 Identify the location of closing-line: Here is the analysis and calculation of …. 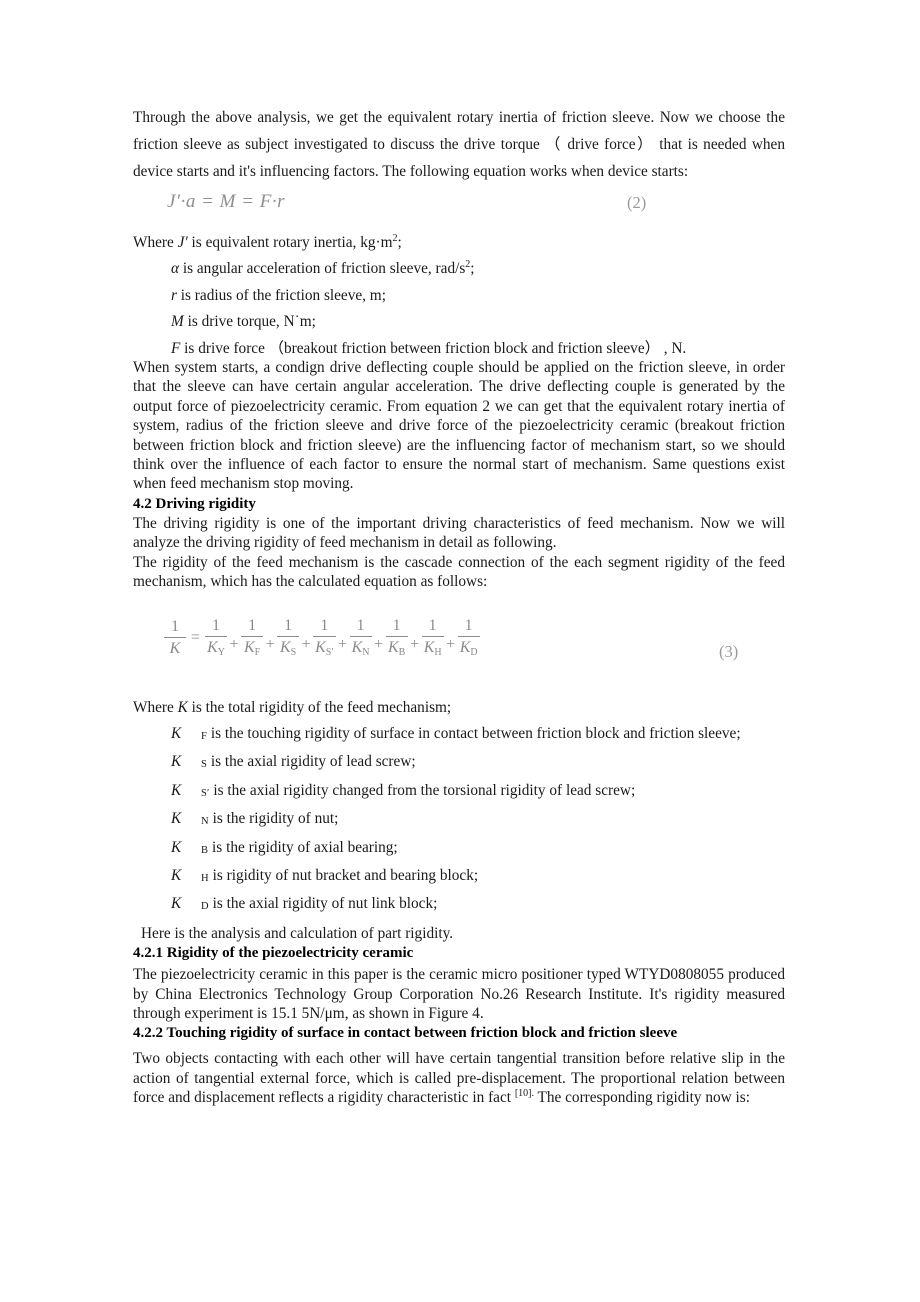
(297, 933).